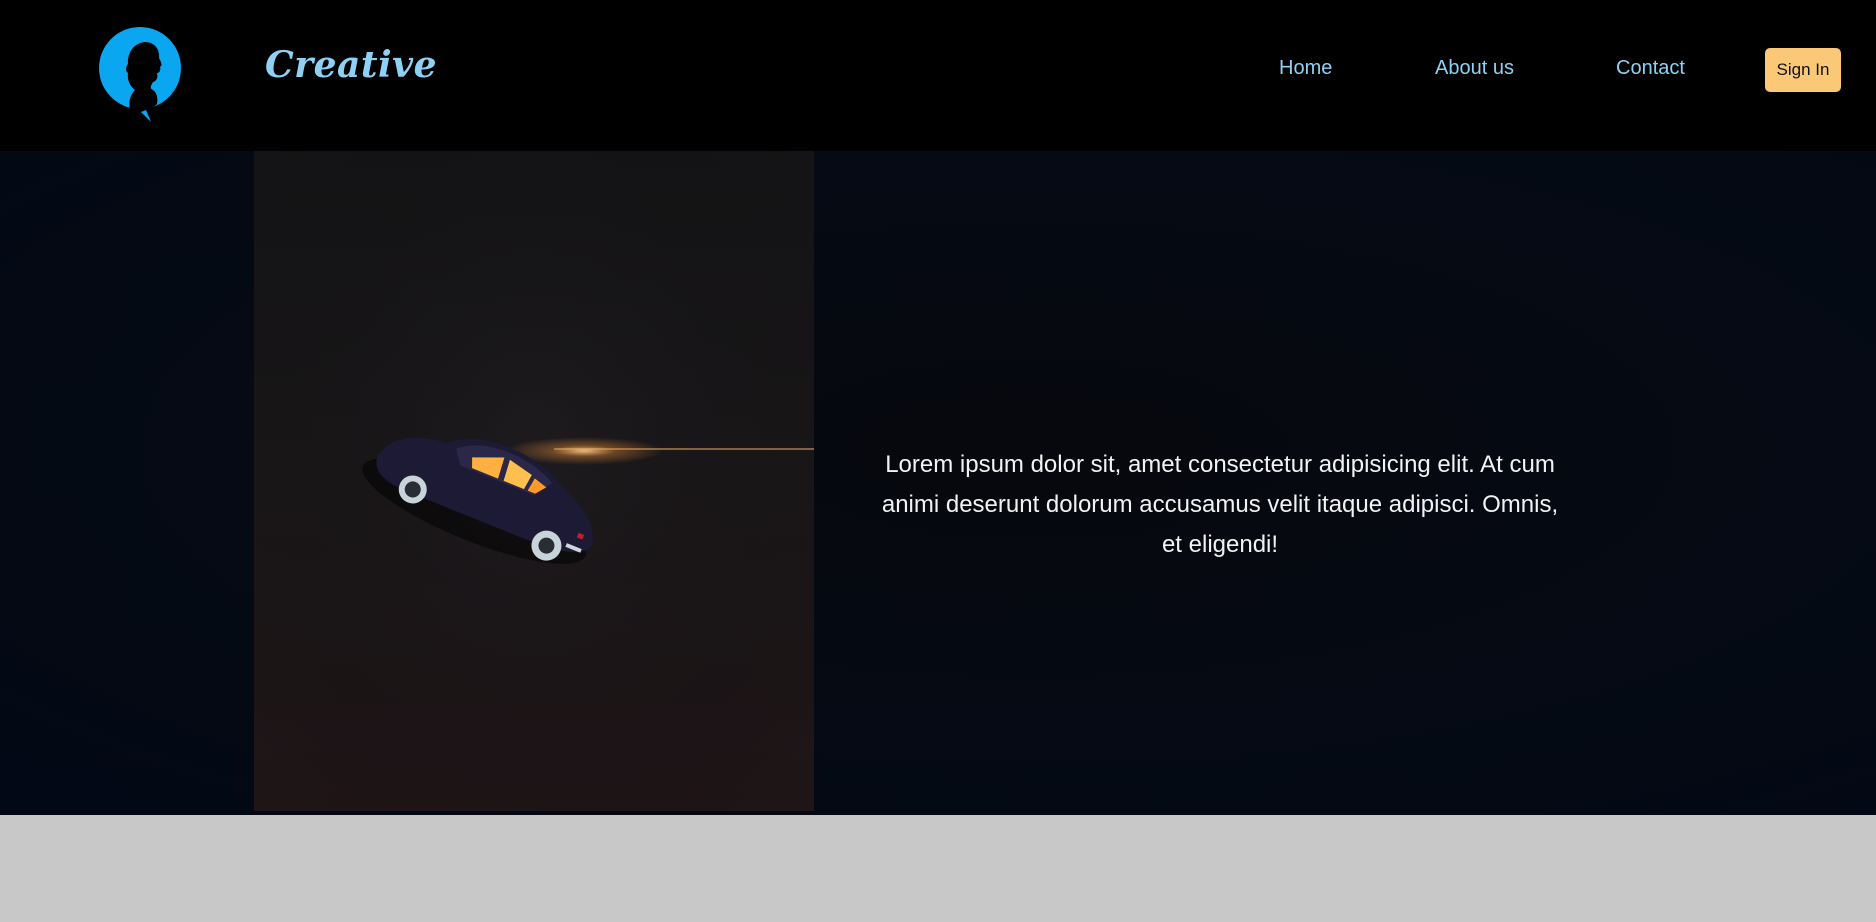 Image resolution: width=1876 pixels, height=922 pixels. What do you see at coordinates (1474, 68) in the screenshot?
I see `nav-link-about-us: About us` at bounding box center [1474, 68].